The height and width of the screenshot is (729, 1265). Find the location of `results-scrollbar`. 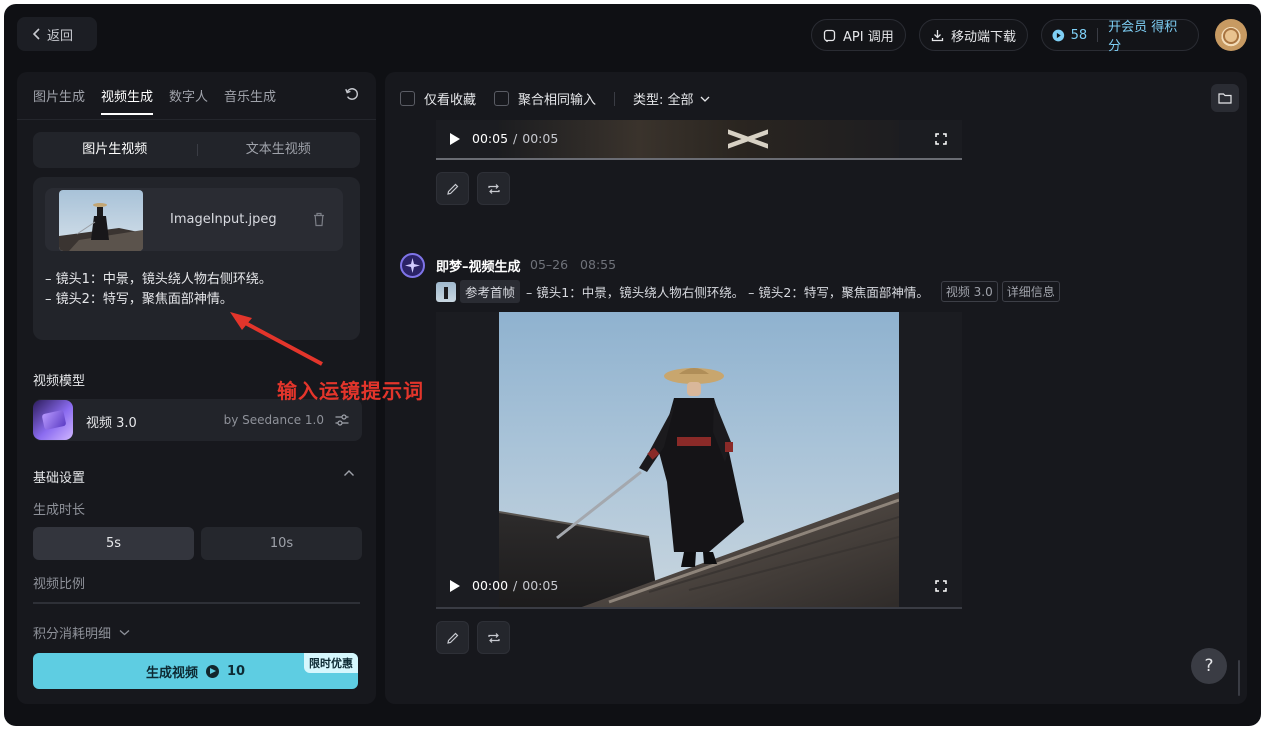

results-scrollbar is located at coordinates (1239, 678).